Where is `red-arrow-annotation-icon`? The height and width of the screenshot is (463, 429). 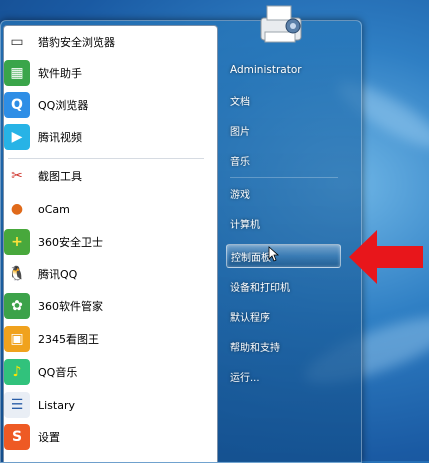 red-arrow-annotation-icon is located at coordinates (386, 257).